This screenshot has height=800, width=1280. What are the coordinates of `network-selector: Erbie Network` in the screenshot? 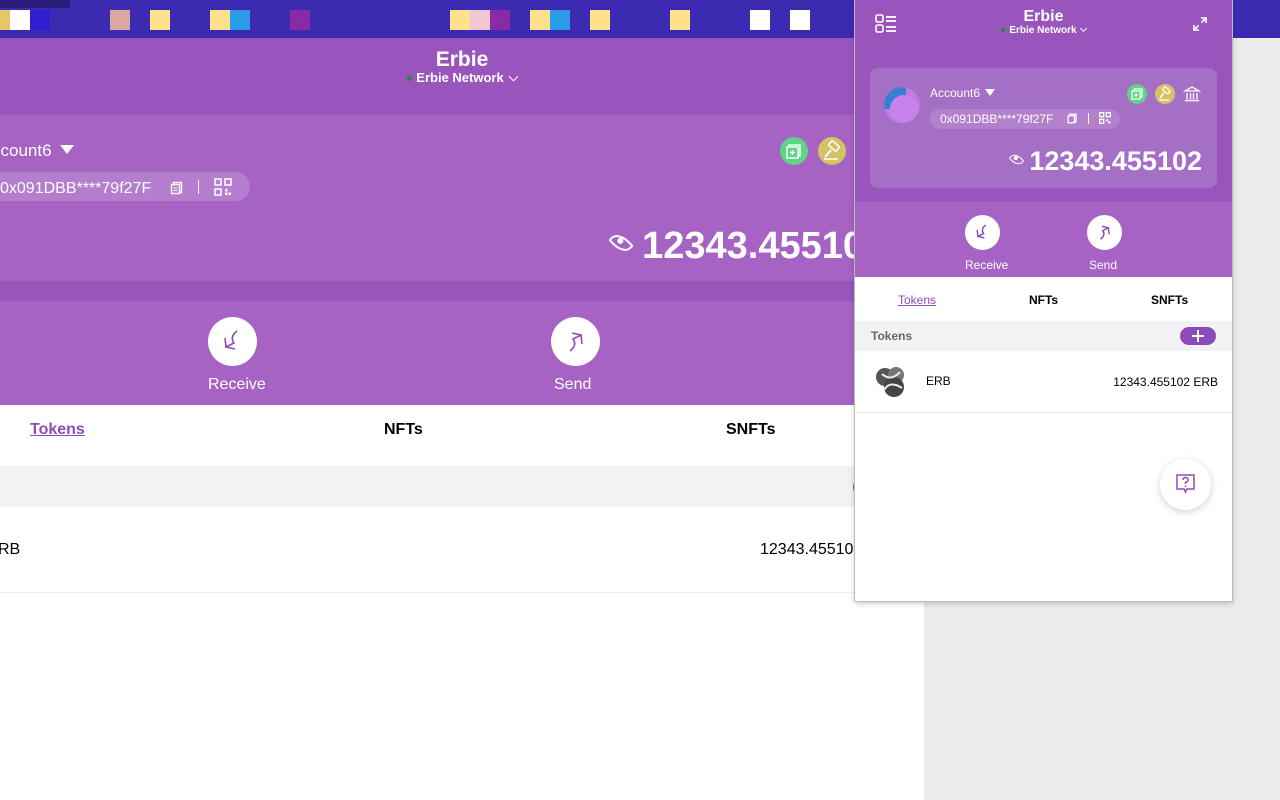 It's located at (462, 77).